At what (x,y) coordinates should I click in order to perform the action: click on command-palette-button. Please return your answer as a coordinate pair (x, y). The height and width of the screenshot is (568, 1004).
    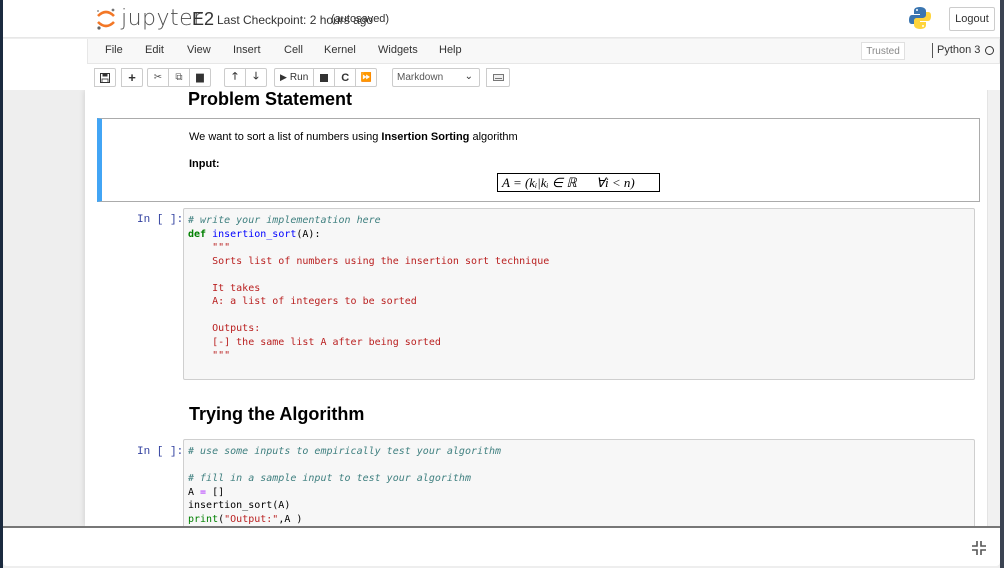
    Looking at the image, I should click on (498, 77).